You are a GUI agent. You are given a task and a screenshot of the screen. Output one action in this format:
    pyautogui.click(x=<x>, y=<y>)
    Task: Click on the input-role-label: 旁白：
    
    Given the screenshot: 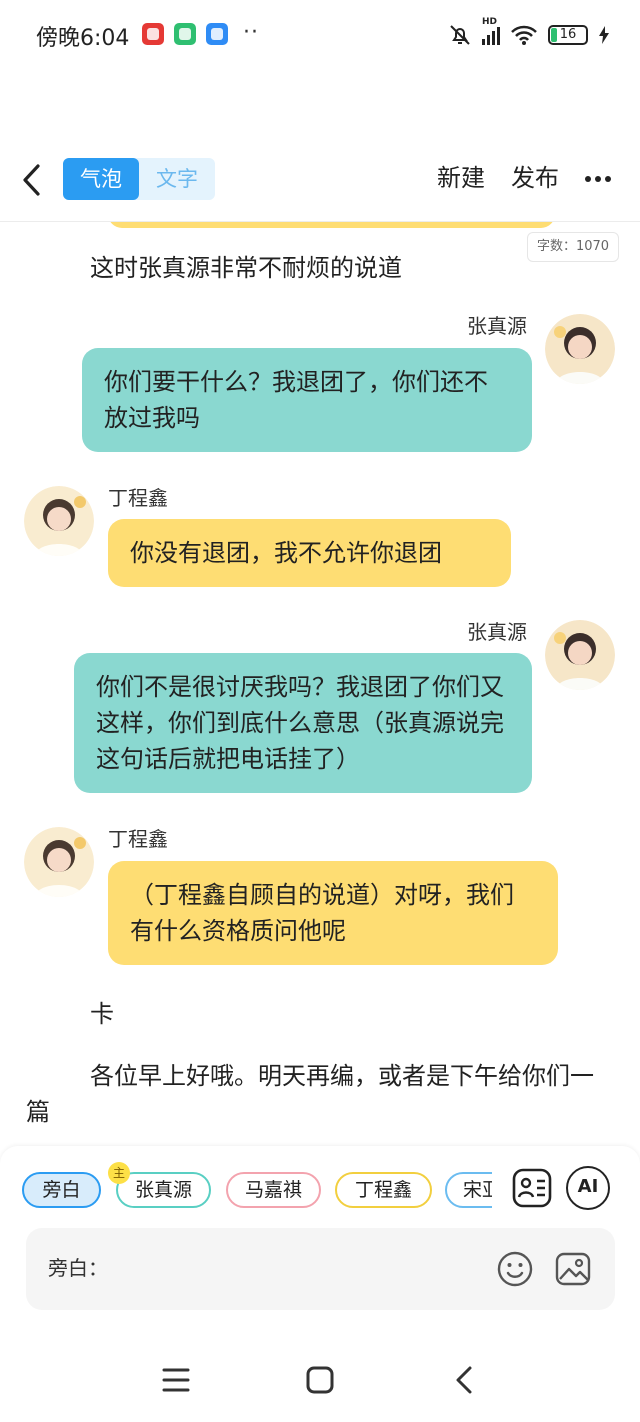 What is the action you would take?
    pyautogui.click(x=78, y=1268)
    